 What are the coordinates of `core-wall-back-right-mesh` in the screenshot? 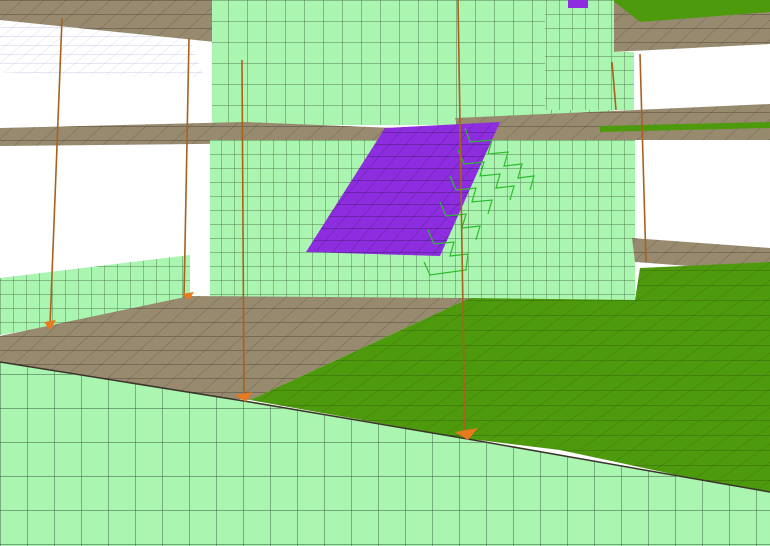 It's located at (579, 55).